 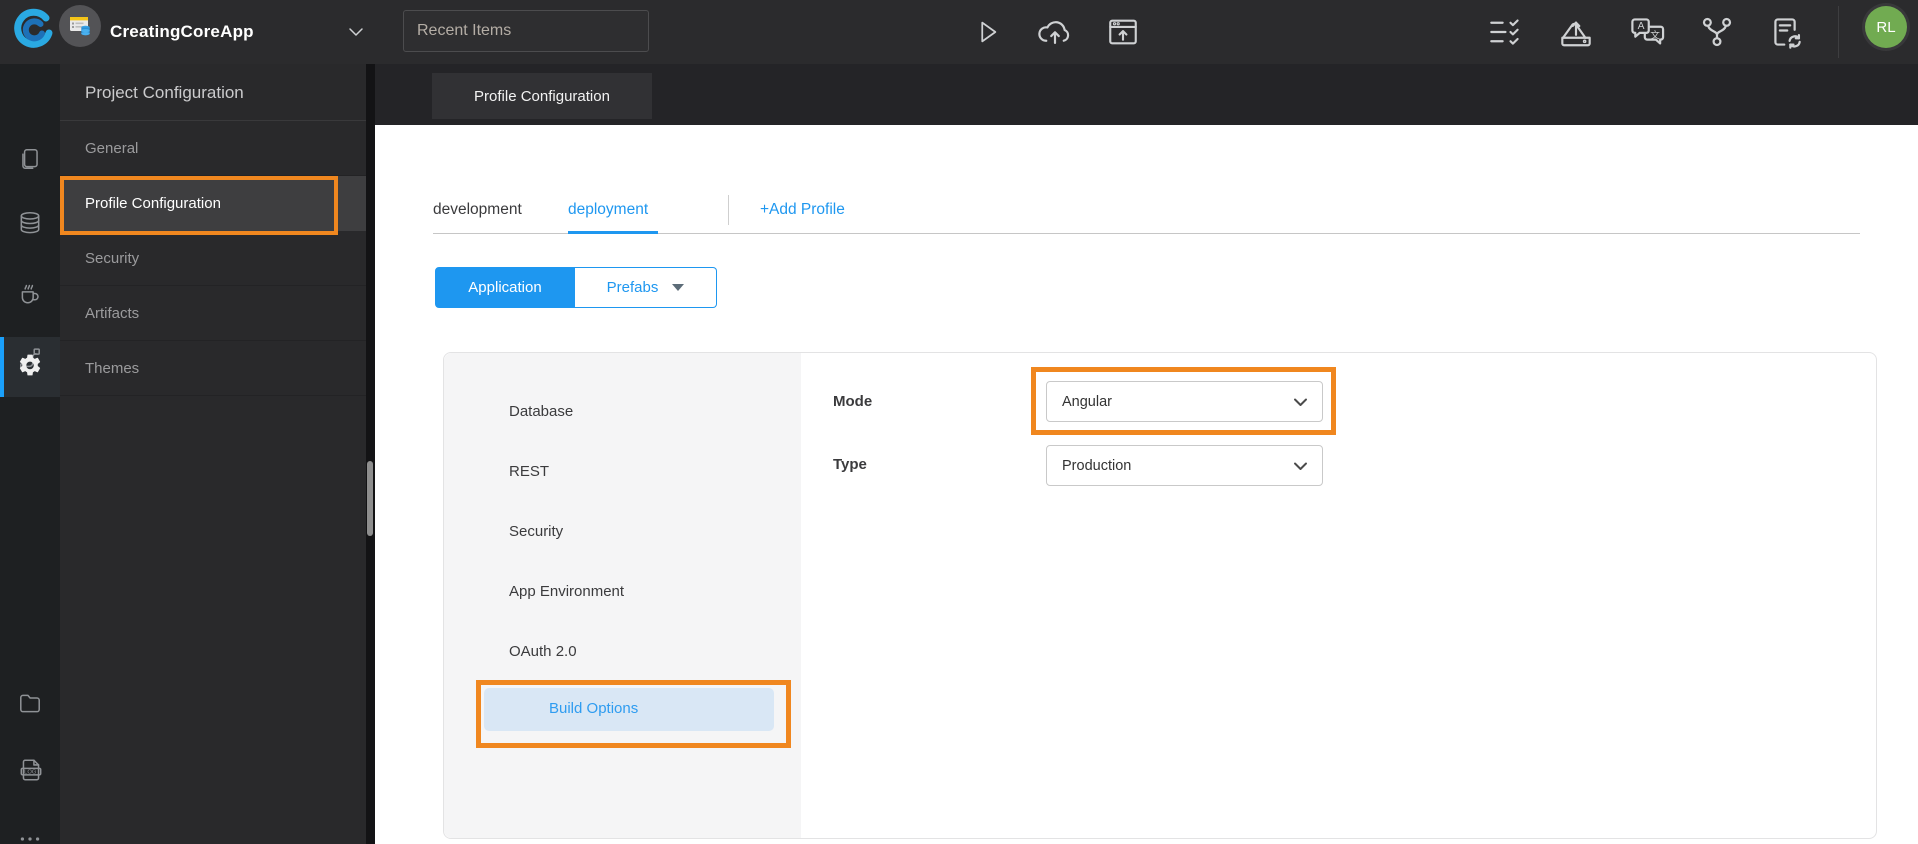 I want to click on mode-label: Mode, so click(x=853, y=401).